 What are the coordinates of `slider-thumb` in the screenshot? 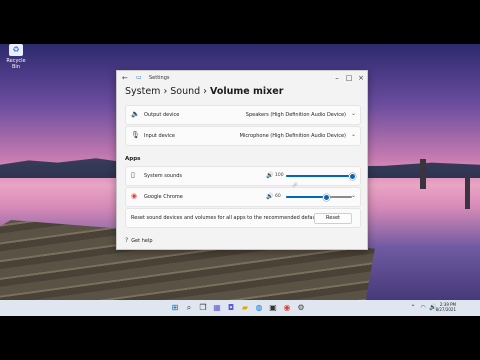 It's located at (326, 197).